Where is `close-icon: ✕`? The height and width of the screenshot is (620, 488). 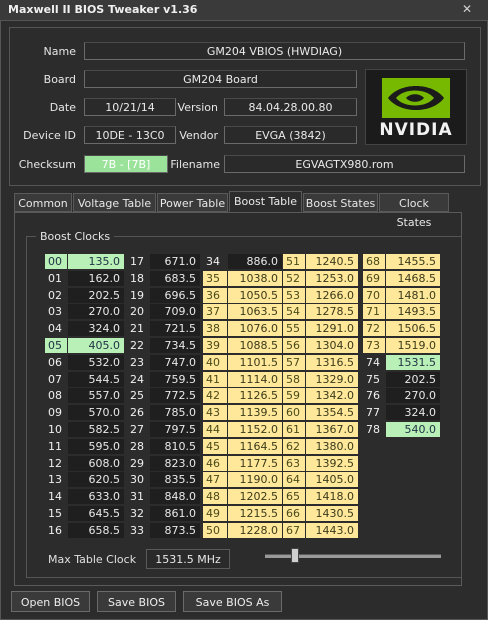
close-icon: ✕ is located at coordinates (467, 9).